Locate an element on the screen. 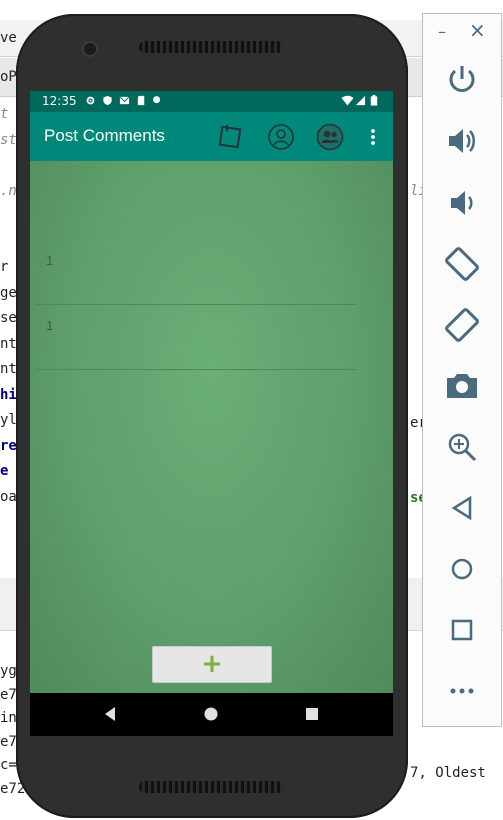 The height and width of the screenshot is (820, 503). ide-code-line: e is located at coordinates (4, 471).